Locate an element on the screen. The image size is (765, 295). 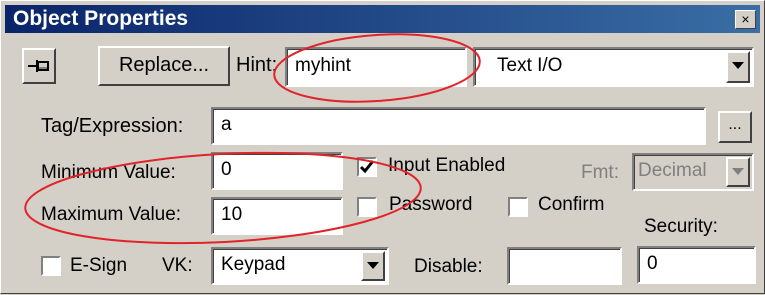
close-button: × is located at coordinates (745, 19).